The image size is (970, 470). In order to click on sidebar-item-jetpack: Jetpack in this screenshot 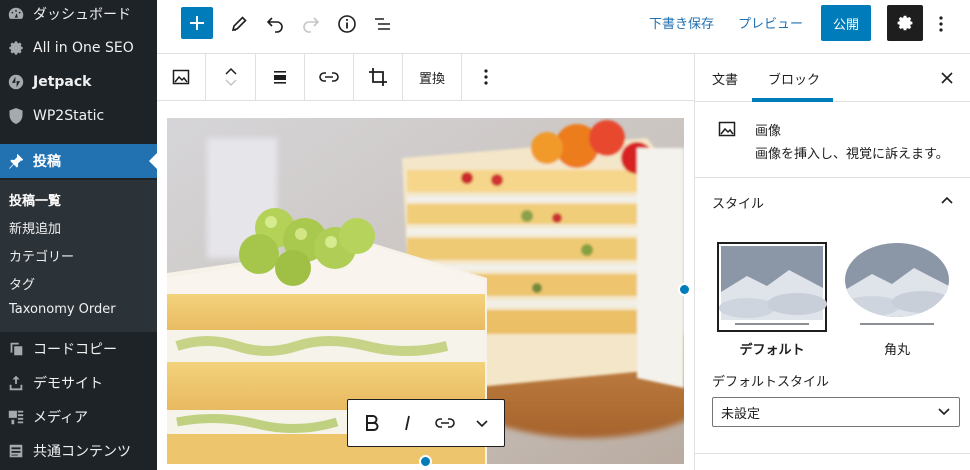, I will do `click(78, 82)`.